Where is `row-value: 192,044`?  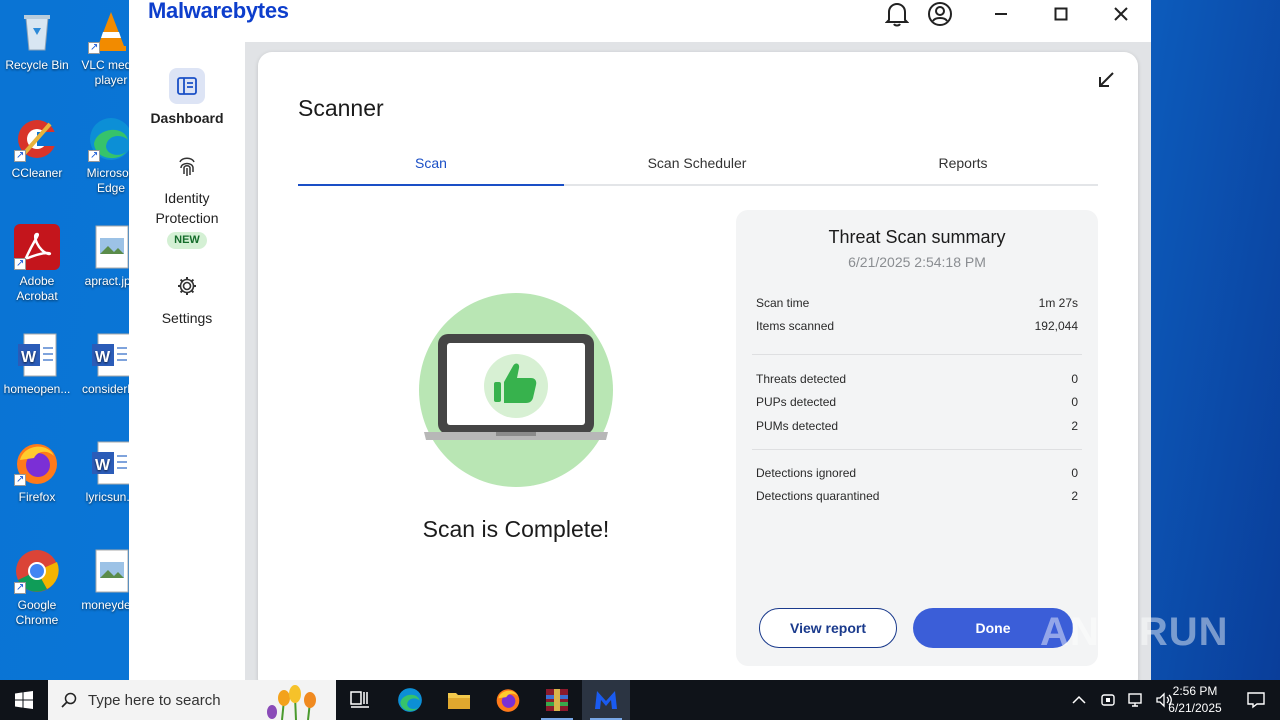
row-value: 192,044 is located at coordinates (1056, 326).